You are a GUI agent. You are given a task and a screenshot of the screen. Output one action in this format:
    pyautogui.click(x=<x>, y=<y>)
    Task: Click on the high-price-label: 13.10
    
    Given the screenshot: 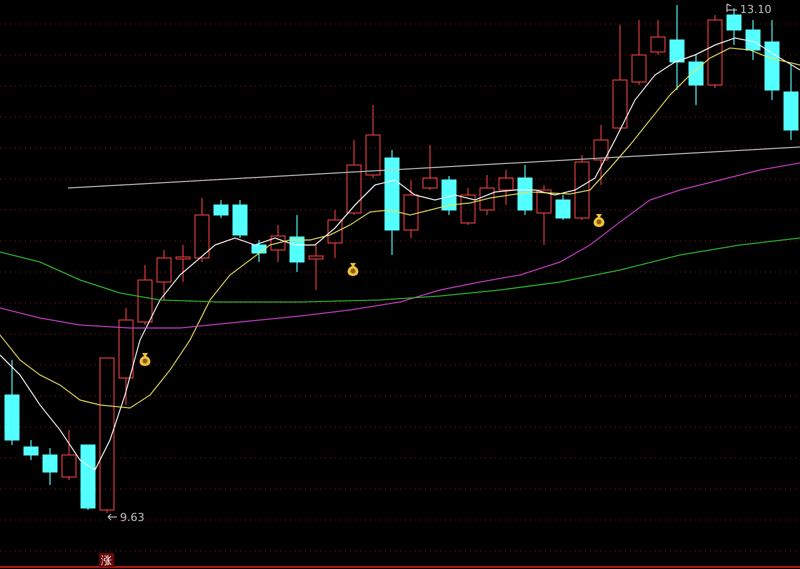 What is the action you would take?
    pyautogui.click(x=756, y=9)
    